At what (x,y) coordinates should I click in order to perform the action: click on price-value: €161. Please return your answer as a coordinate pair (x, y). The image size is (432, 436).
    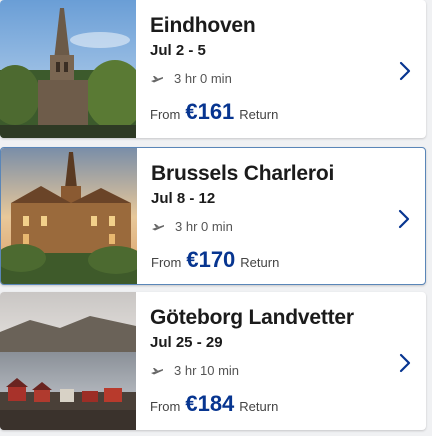
    Looking at the image, I should click on (210, 111).